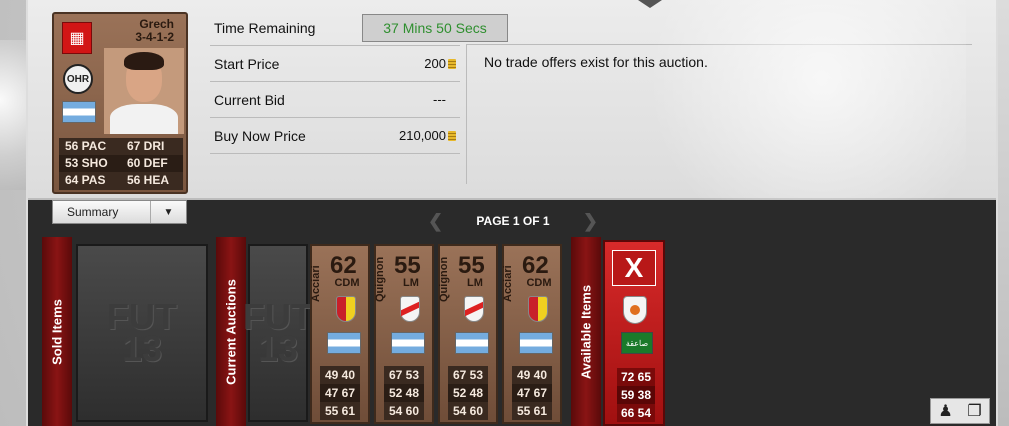 The height and width of the screenshot is (426, 1009). What do you see at coordinates (265, 27) in the screenshot?
I see `time-remaining-label: Time Remaining` at bounding box center [265, 27].